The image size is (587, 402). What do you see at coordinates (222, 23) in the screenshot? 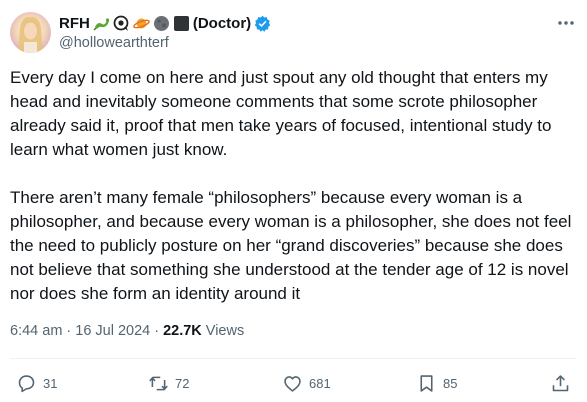
I see `author-credential: (Doctor)` at bounding box center [222, 23].